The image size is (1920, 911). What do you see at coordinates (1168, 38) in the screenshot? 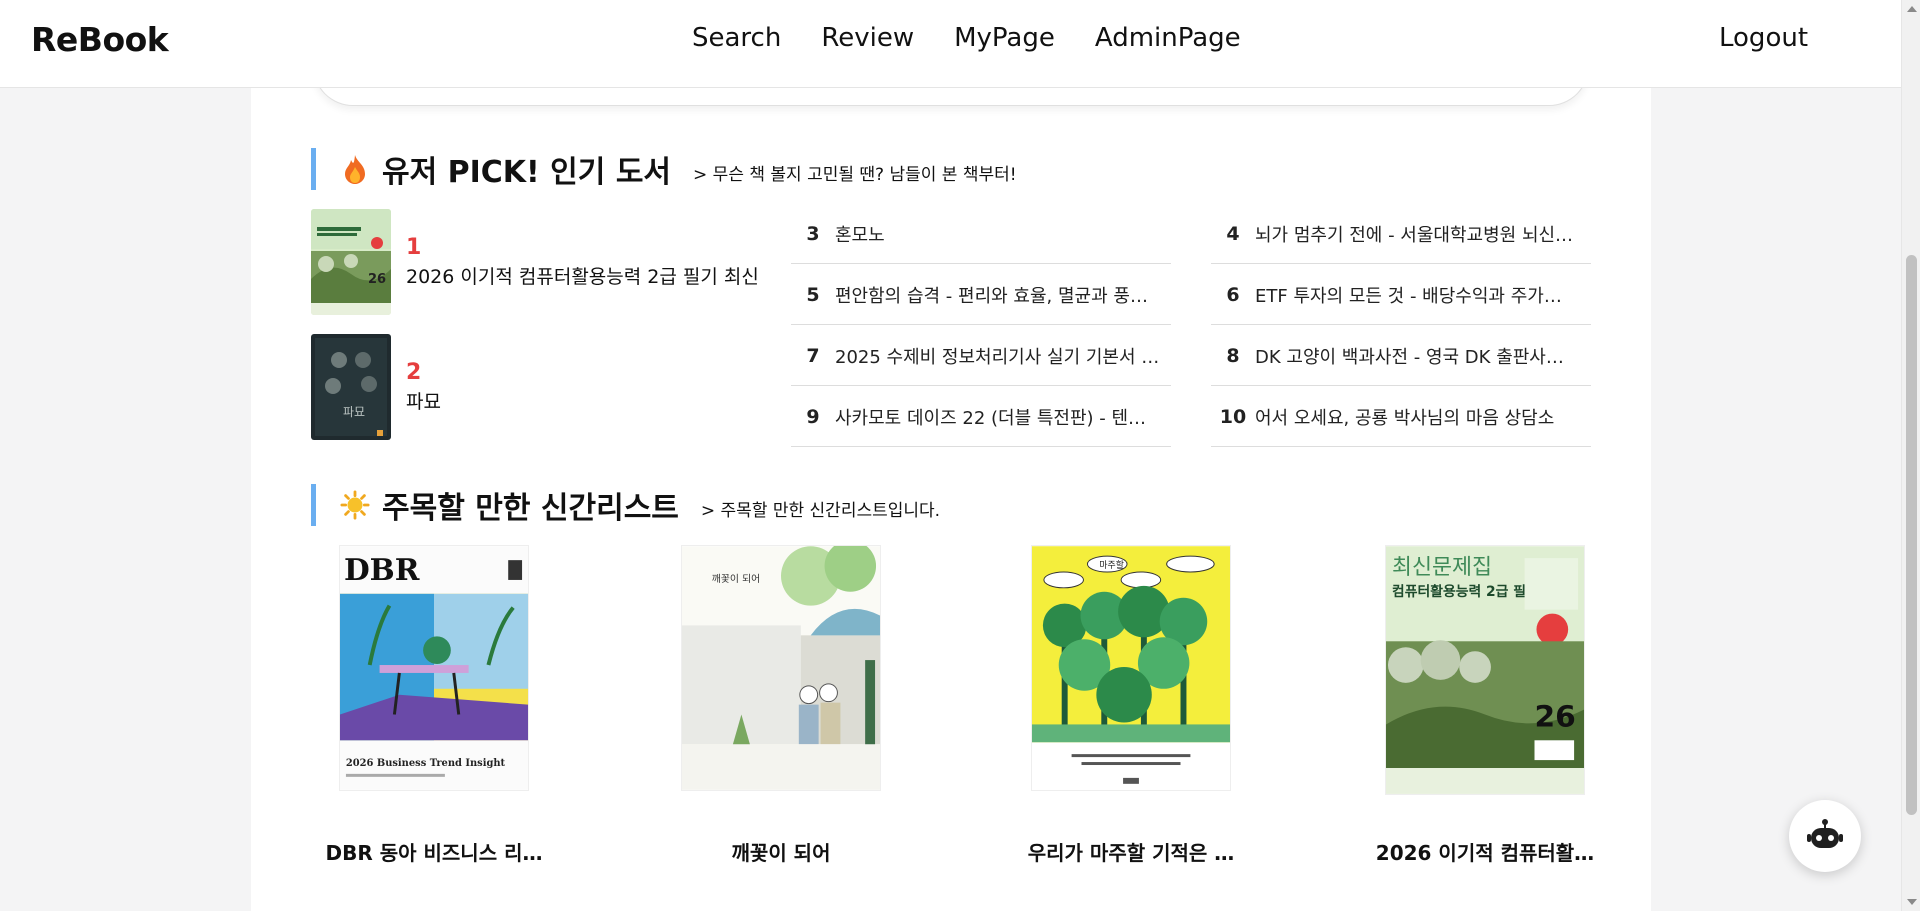
I see `nav-adminpage: AdminPage` at bounding box center [1168, 38].